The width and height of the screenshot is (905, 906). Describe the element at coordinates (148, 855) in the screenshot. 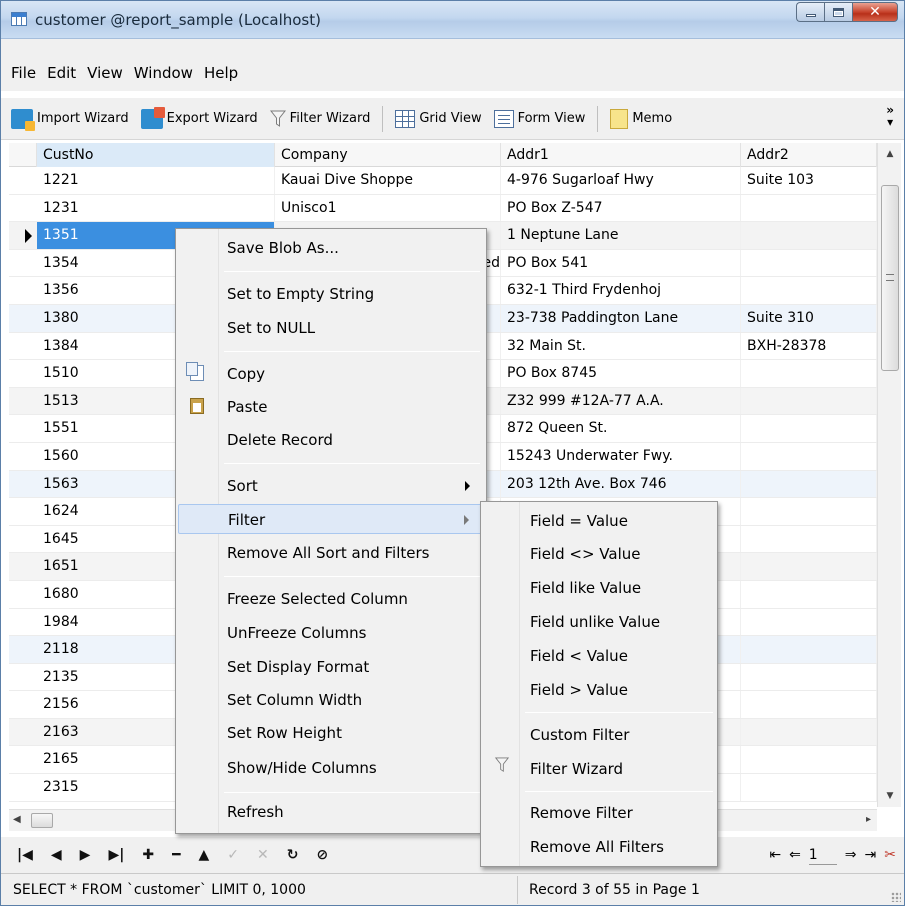

I see `insert-record-icon: ✚` at that location.